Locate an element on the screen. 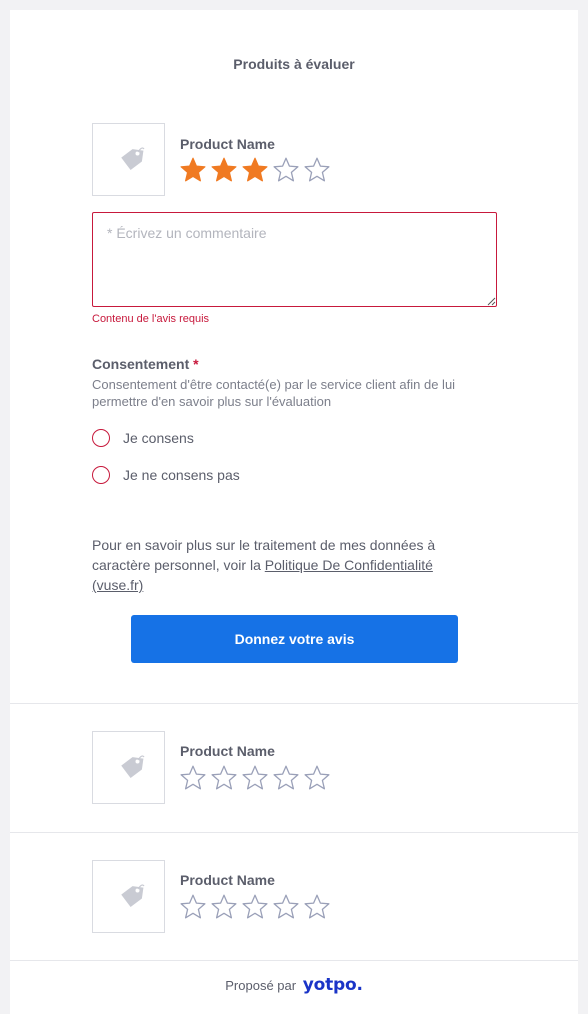  page-title: Produits à évaluer is located at coordinates (294, 64).